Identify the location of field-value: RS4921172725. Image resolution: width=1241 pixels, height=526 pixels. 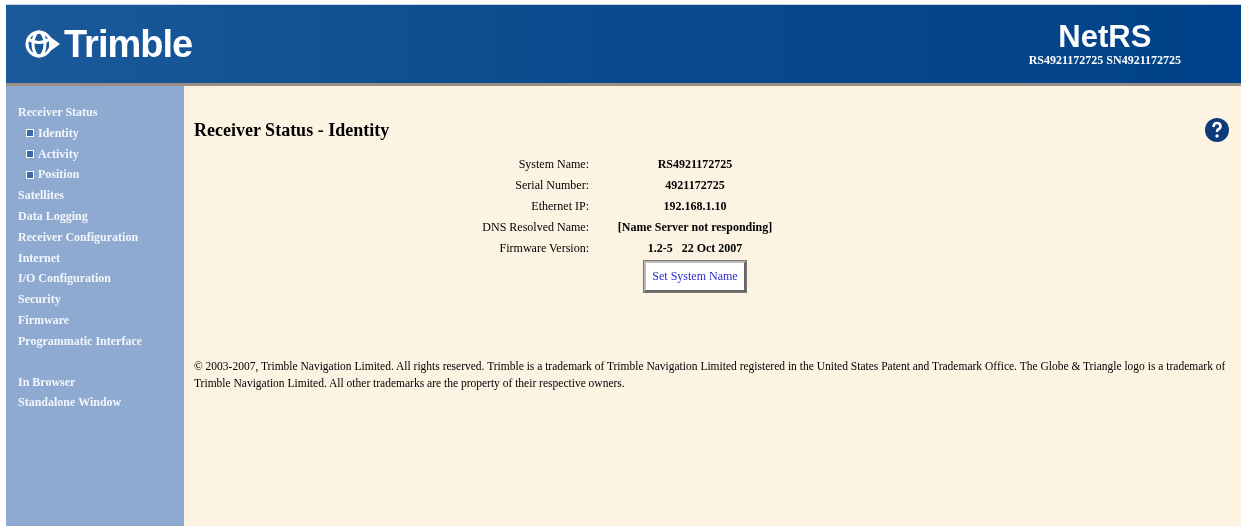
(695, 164).